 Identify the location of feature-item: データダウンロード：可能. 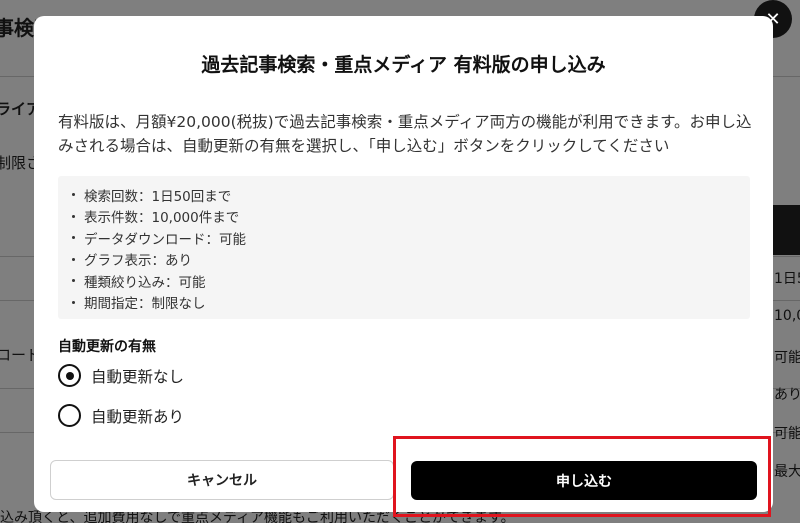
(411, 238).